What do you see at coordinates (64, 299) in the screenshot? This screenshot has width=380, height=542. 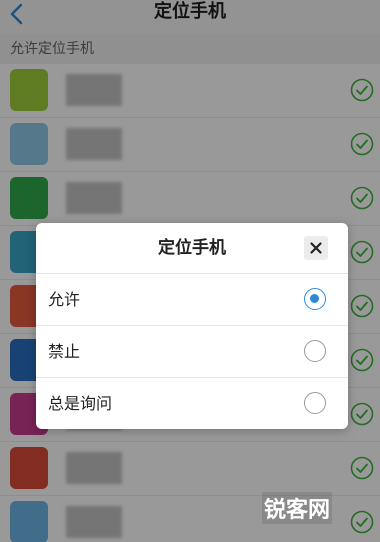 I see `option-label: 允许` at bounding box center [64, 299].